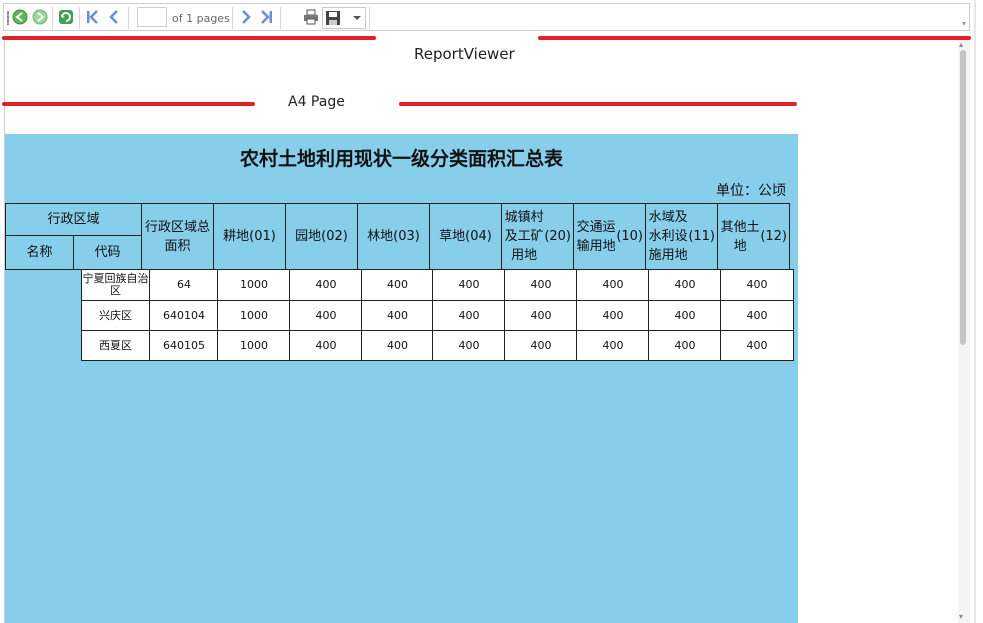 The image size is (983, 623). What do you see at coordinates (40, 17) in the screenshot?
I see `forward-icon` at bounding box center [40, 17].